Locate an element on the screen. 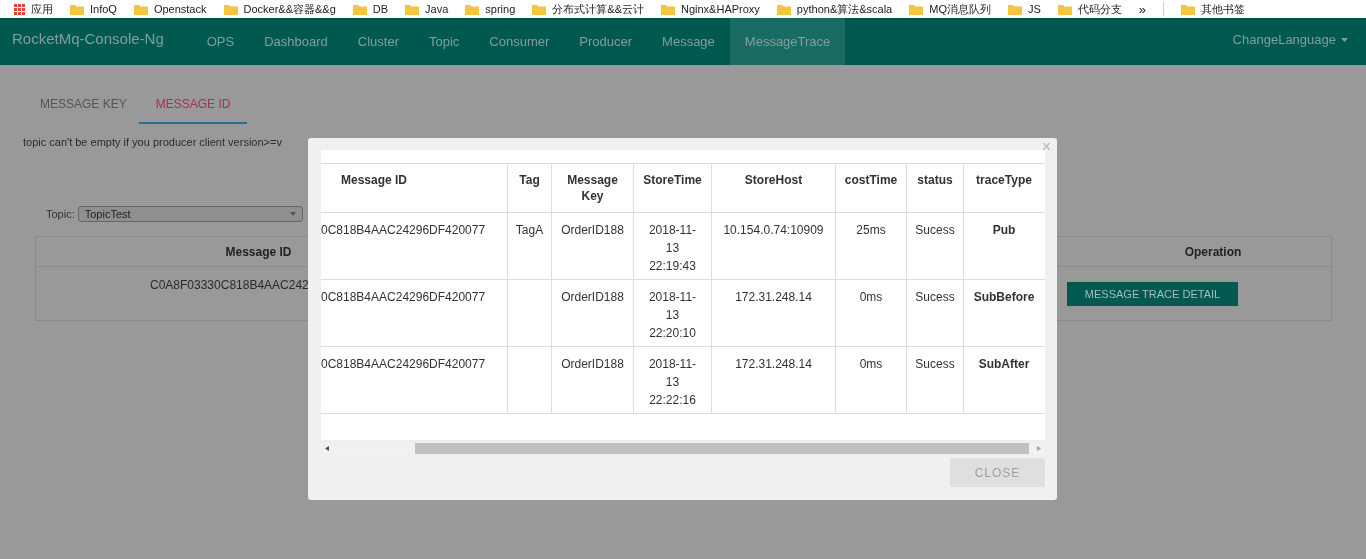 The image size is (1366, 559). bookmark-label: Java is located at coordinates (437, 9).